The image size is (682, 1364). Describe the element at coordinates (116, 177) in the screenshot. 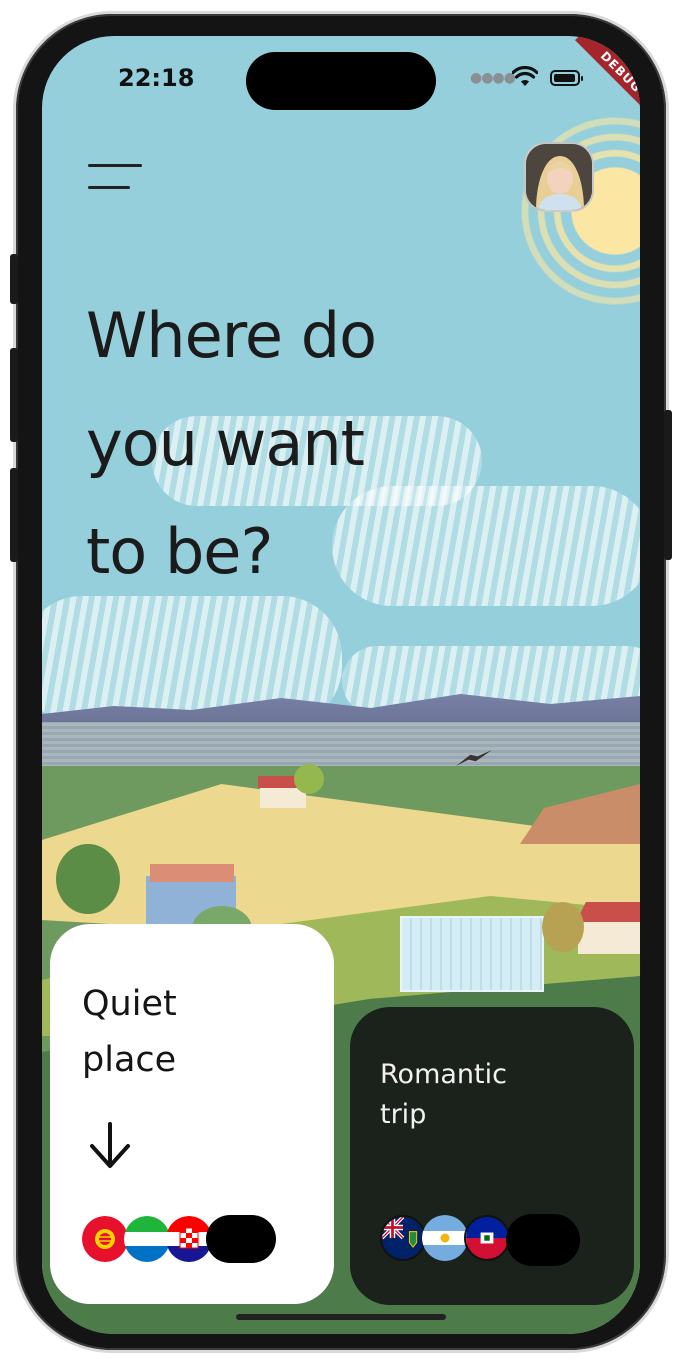

I see `hamburger-menu-icon` at that location.